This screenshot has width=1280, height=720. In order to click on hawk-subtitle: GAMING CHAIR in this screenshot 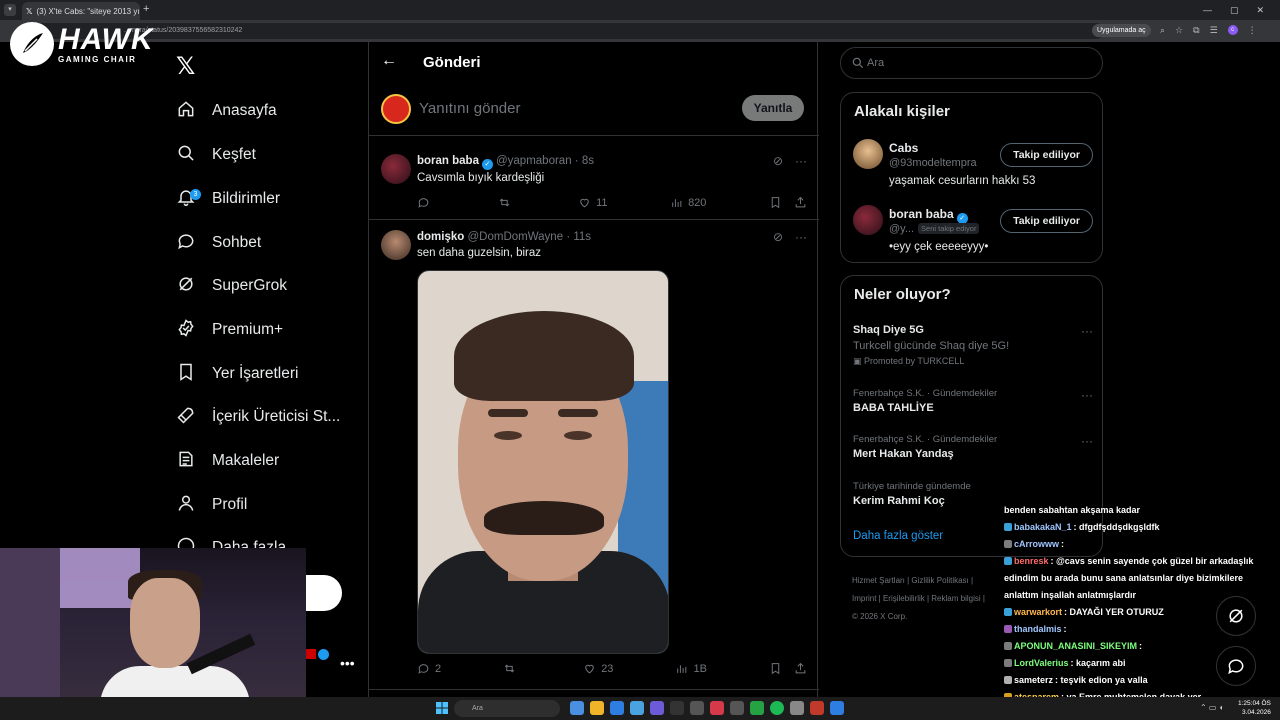, I will do `click(97, 59)`.